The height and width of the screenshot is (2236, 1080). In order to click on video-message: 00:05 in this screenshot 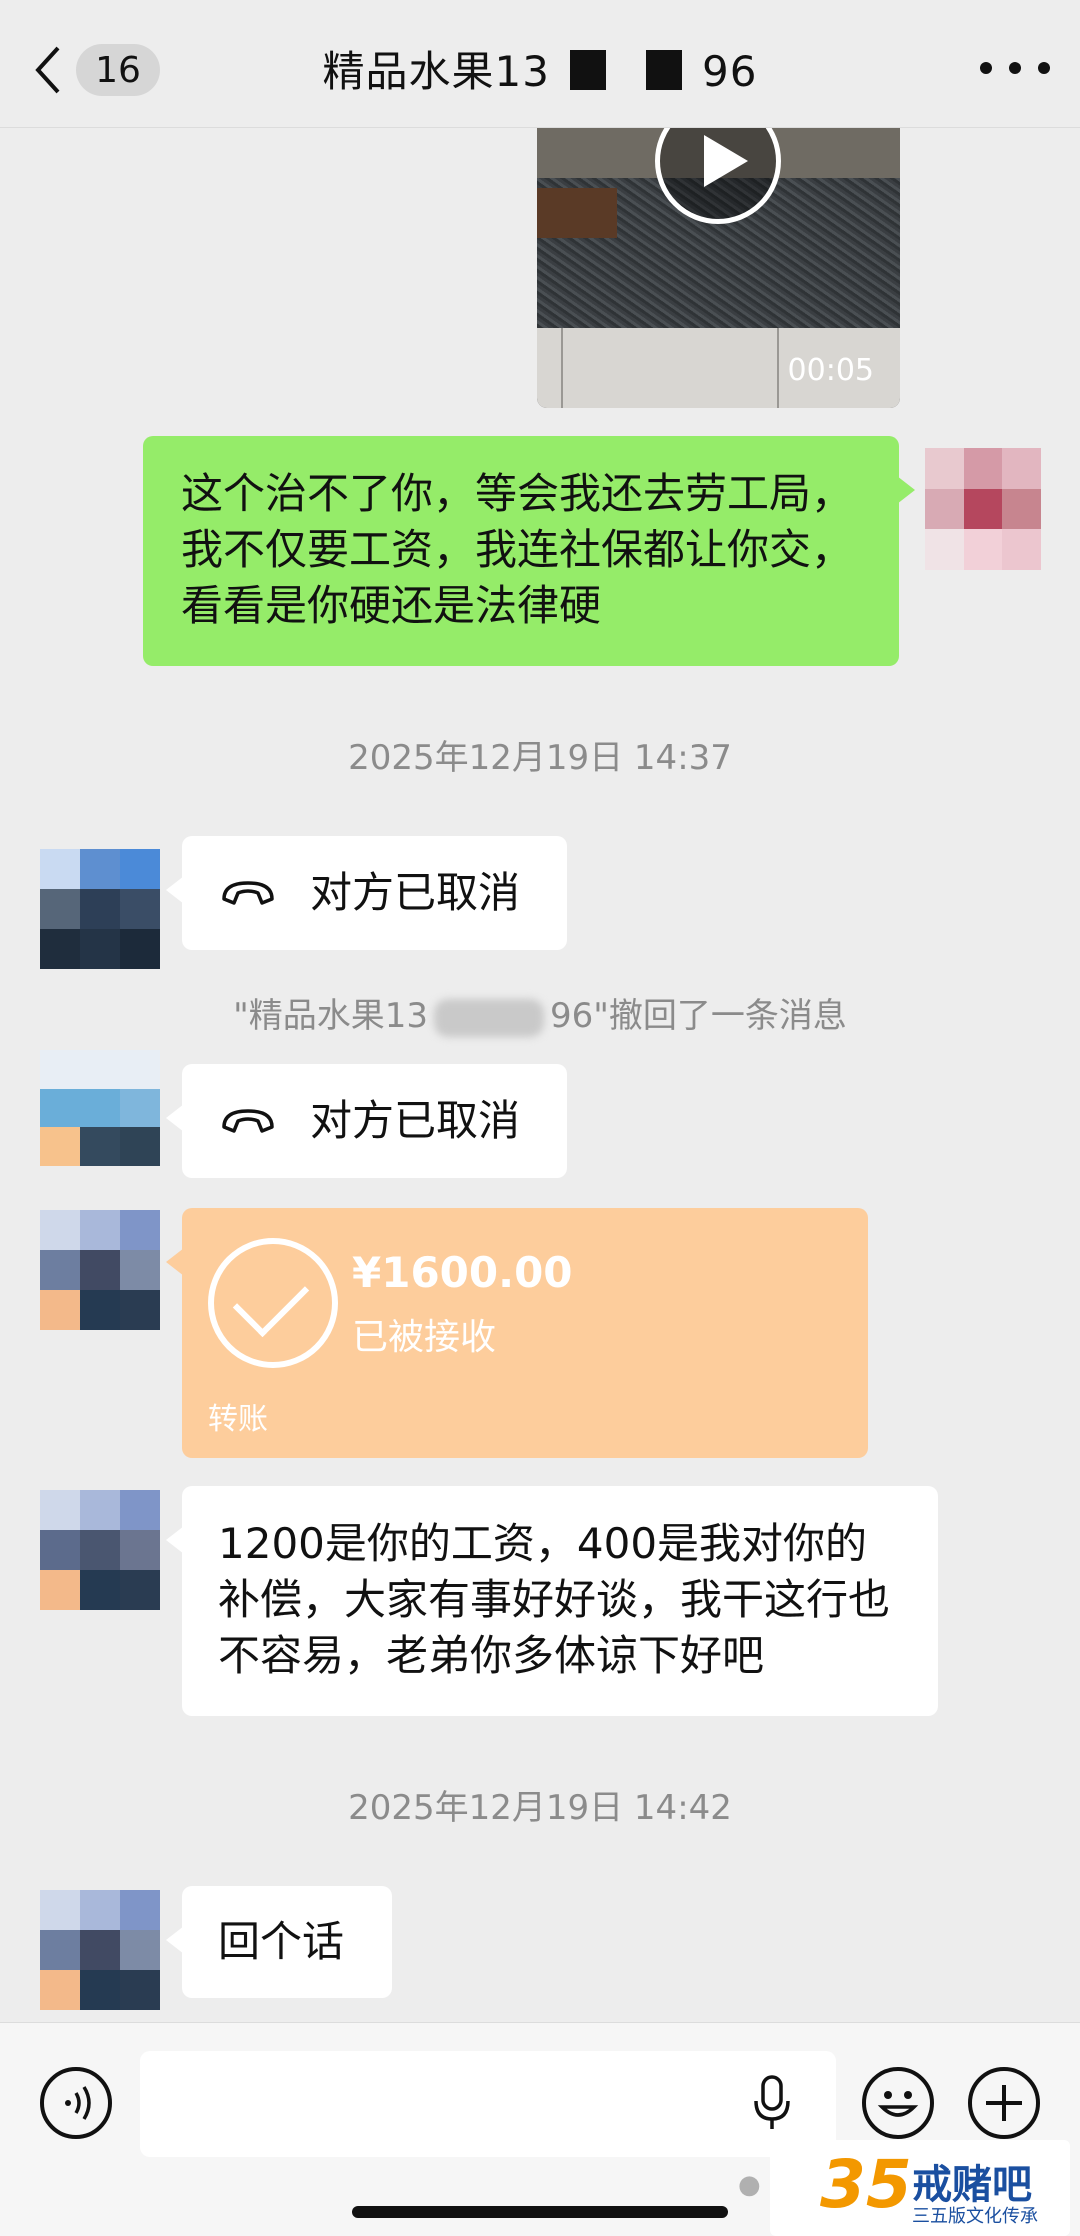, I will do `click(718, 268)`.